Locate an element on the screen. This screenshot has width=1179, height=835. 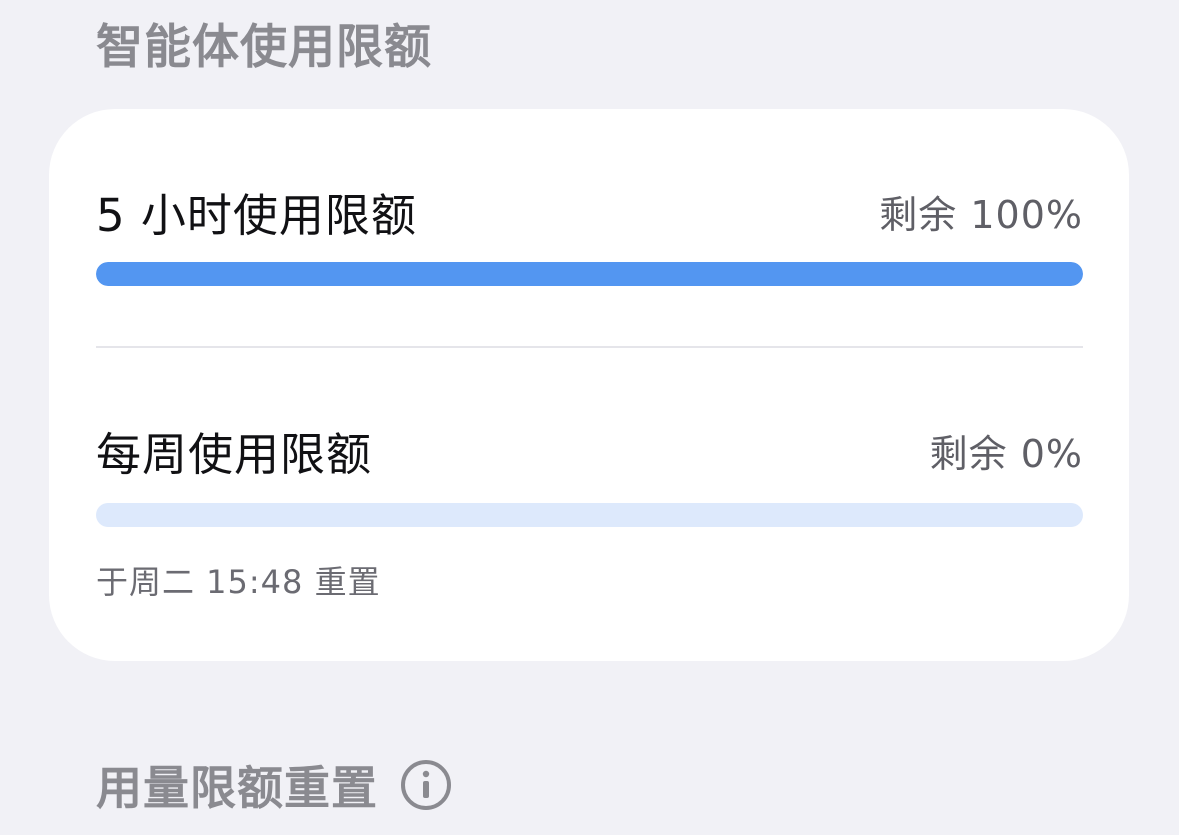
five-hour-limit-remaining: 剩余 100% is located at coordinates (981, 215).